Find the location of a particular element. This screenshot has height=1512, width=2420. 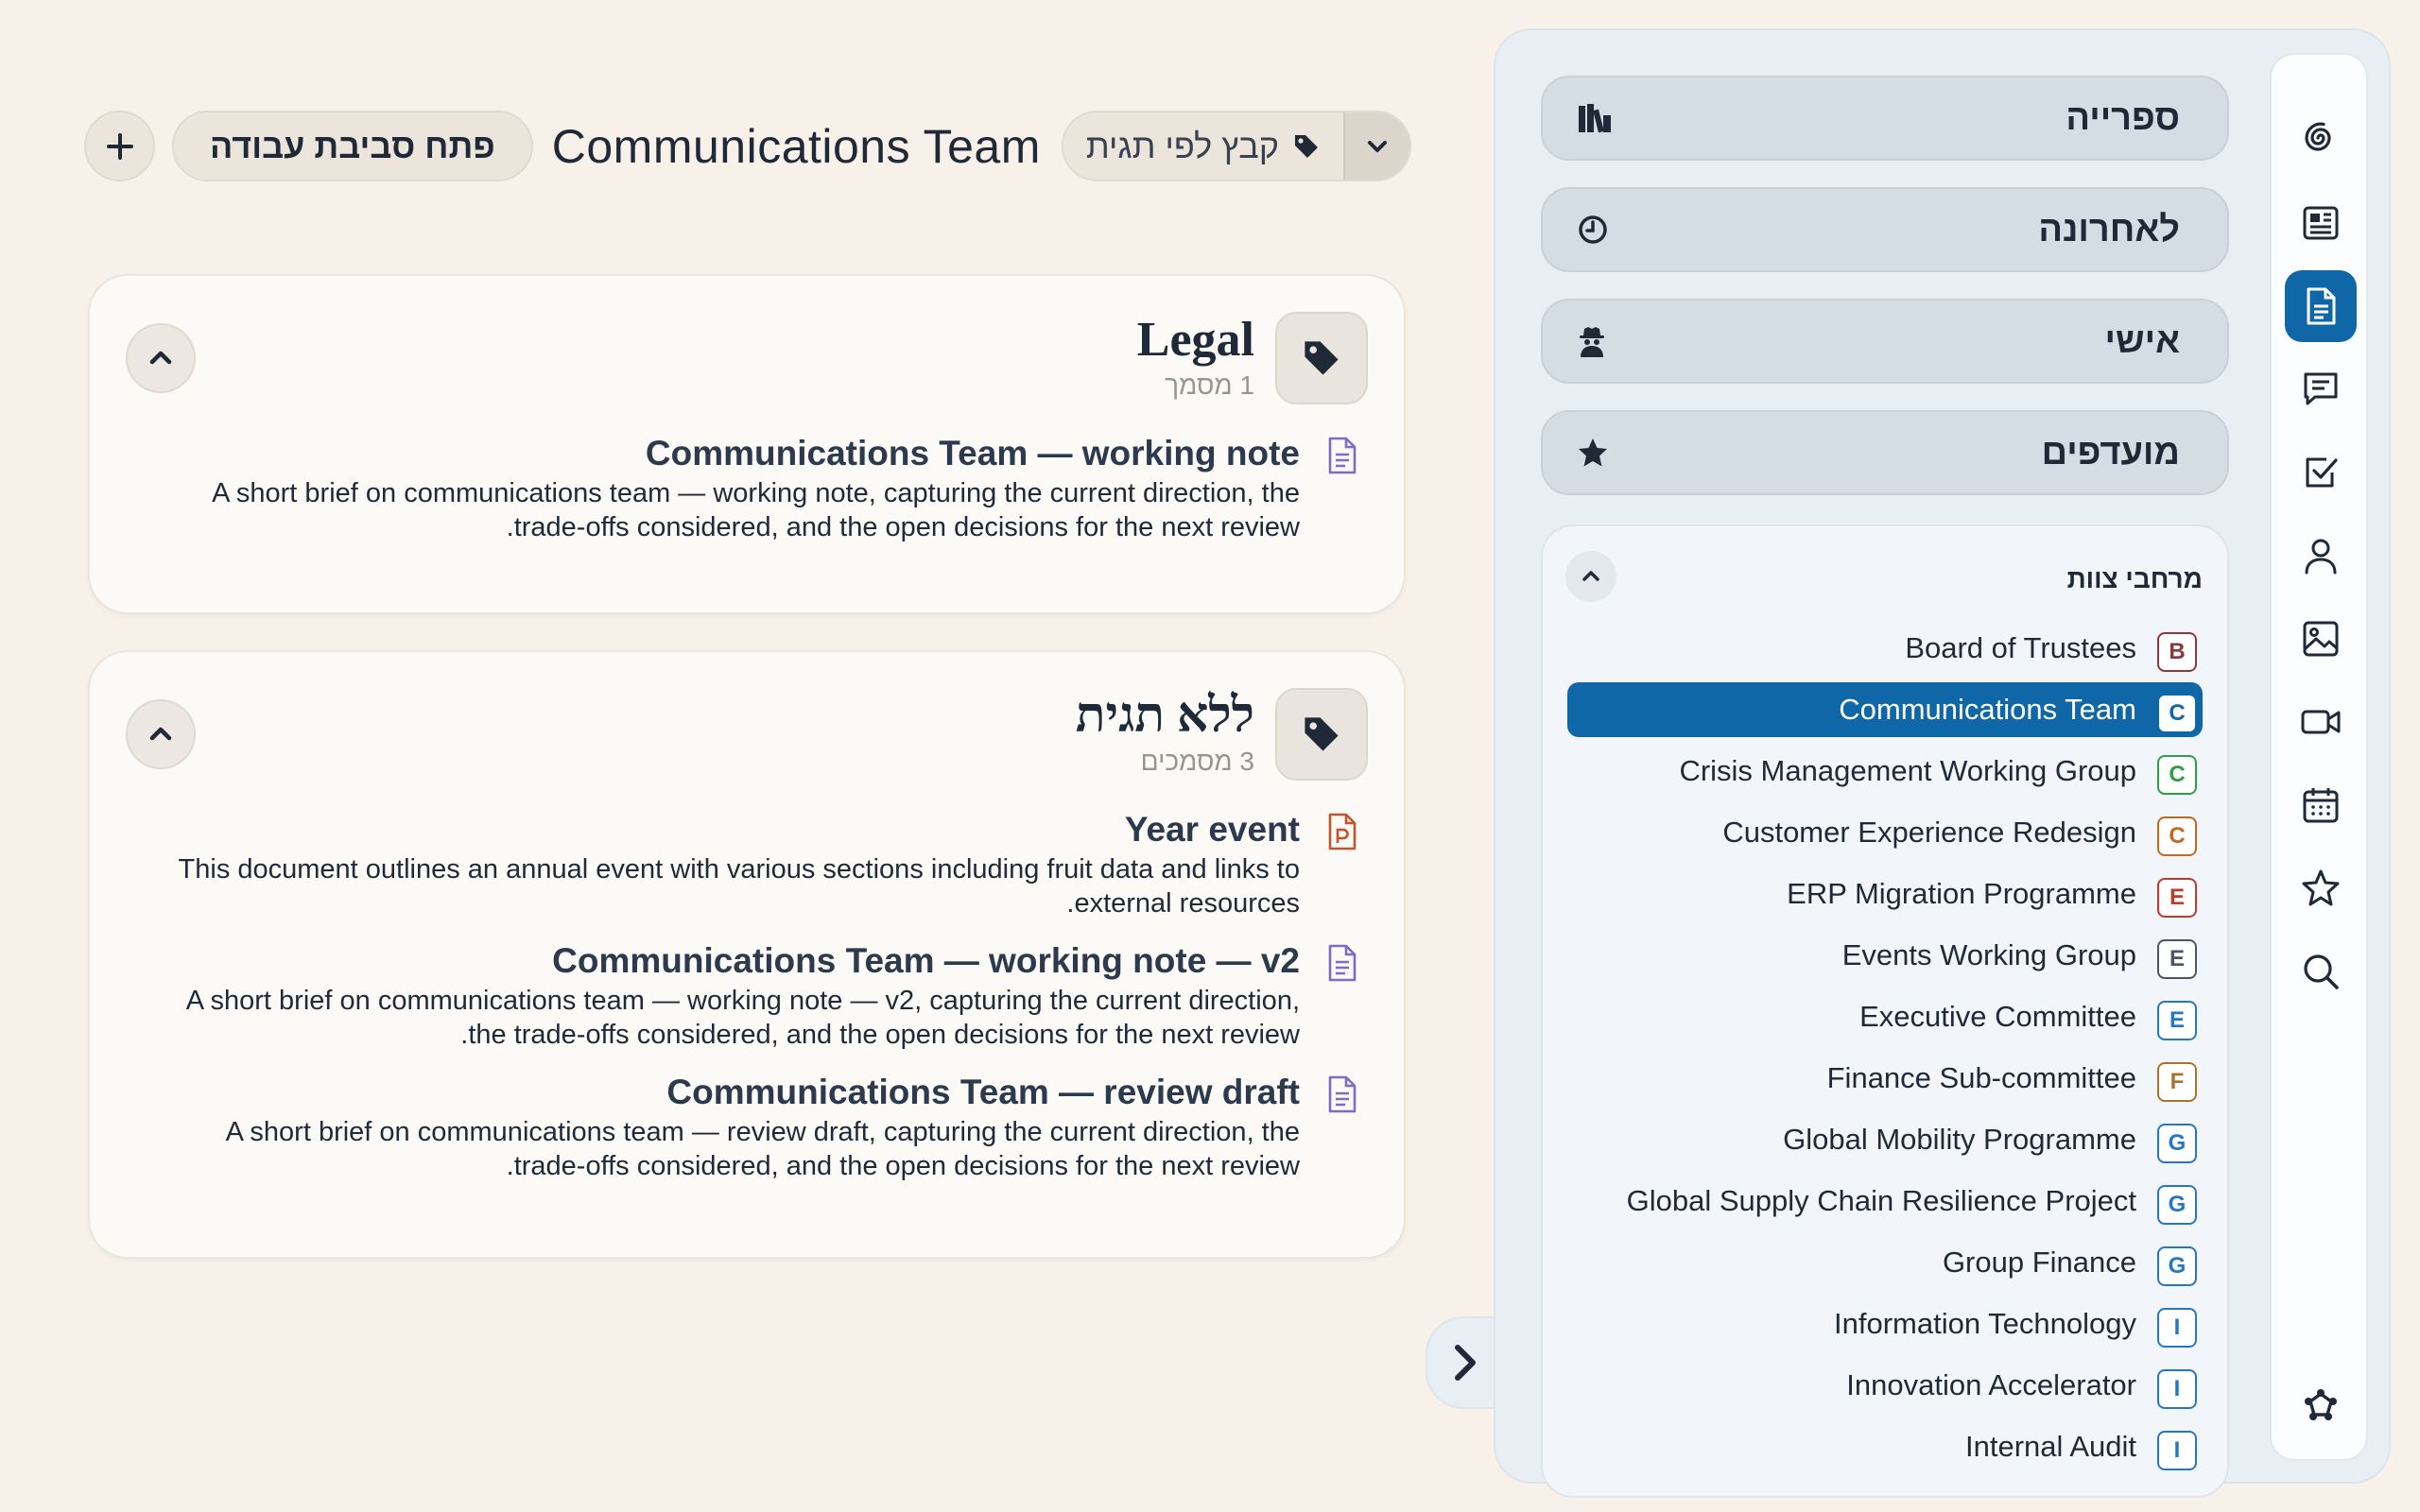

workspace-item: Information Technology I is located at coordinates (1885, 1324).